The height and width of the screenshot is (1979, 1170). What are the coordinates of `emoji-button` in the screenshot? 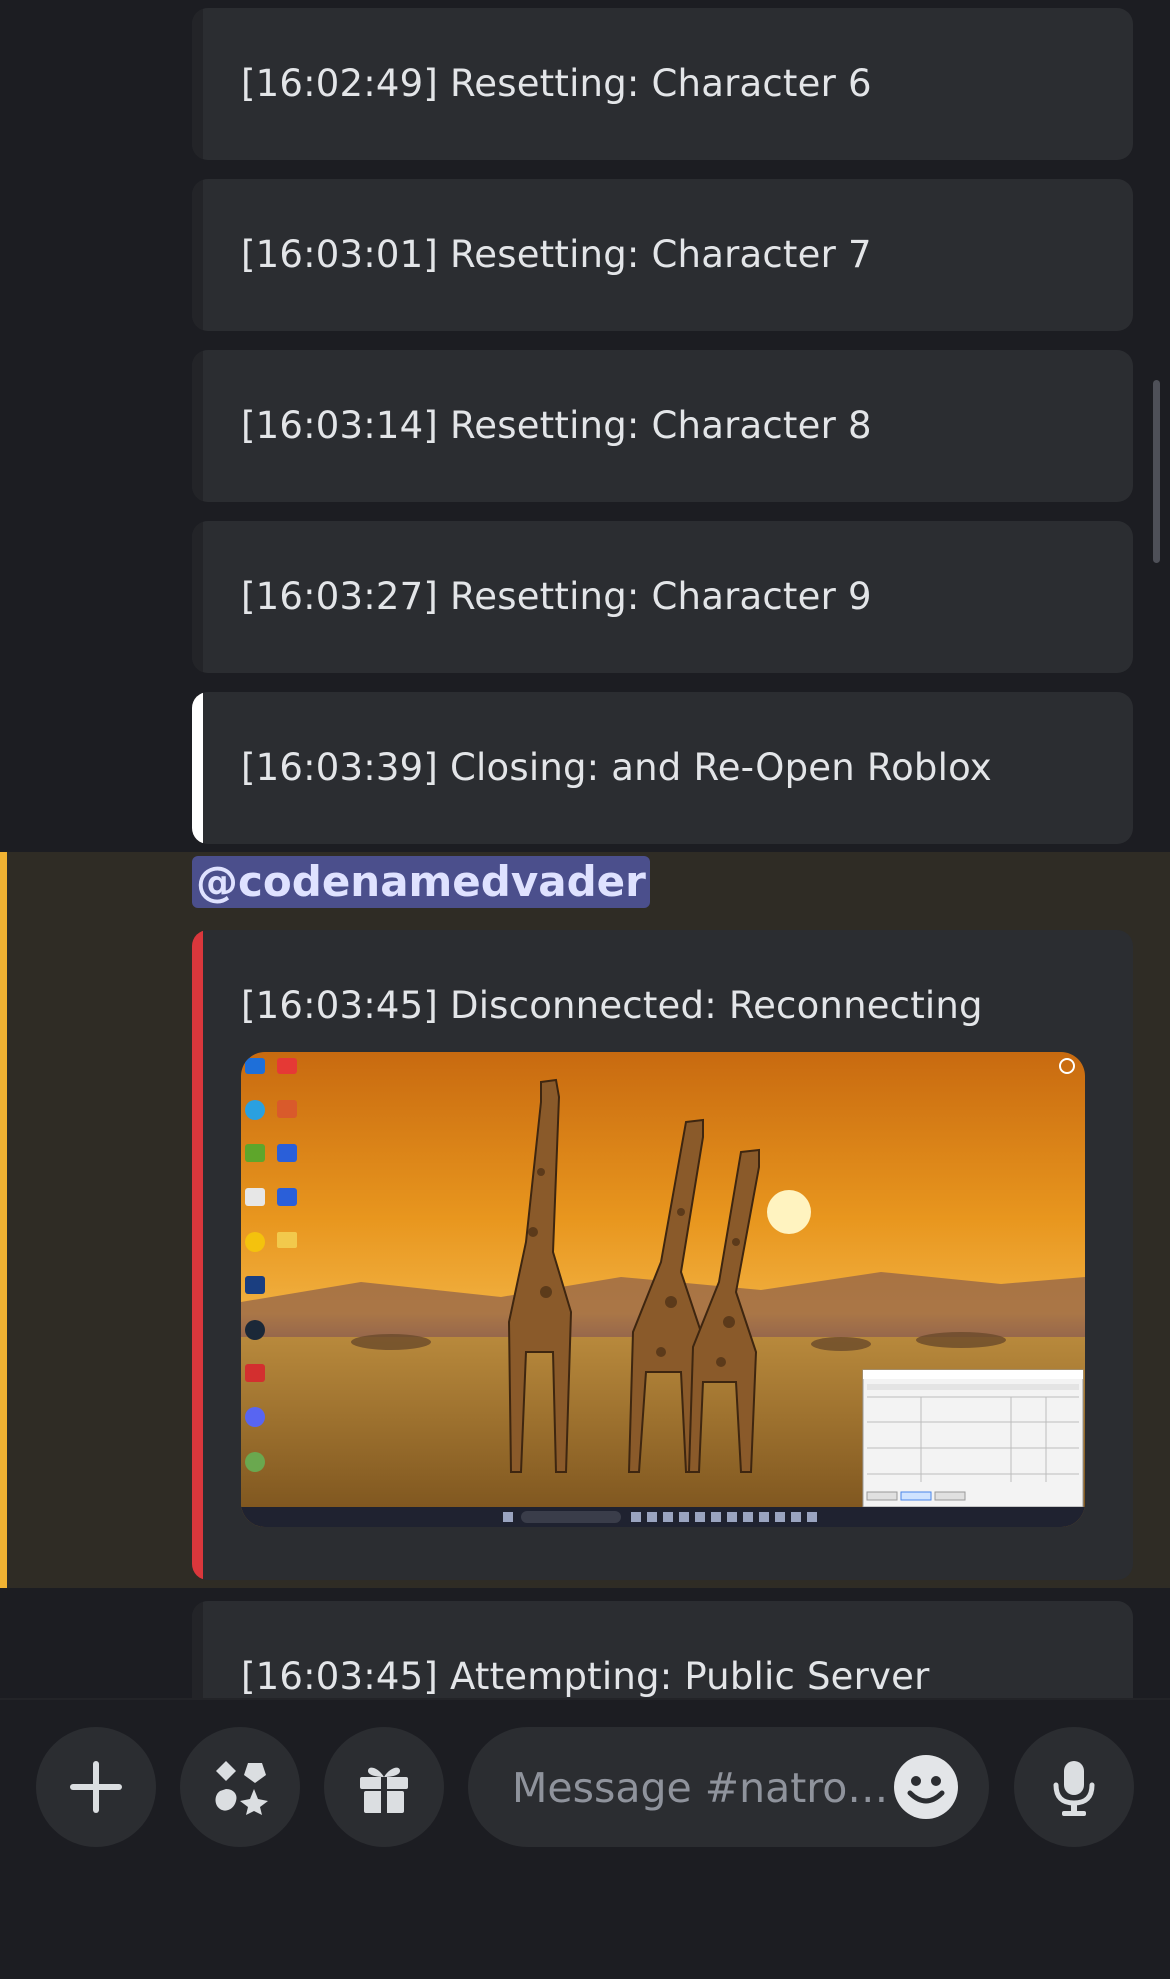 It's located at (926, 1787).